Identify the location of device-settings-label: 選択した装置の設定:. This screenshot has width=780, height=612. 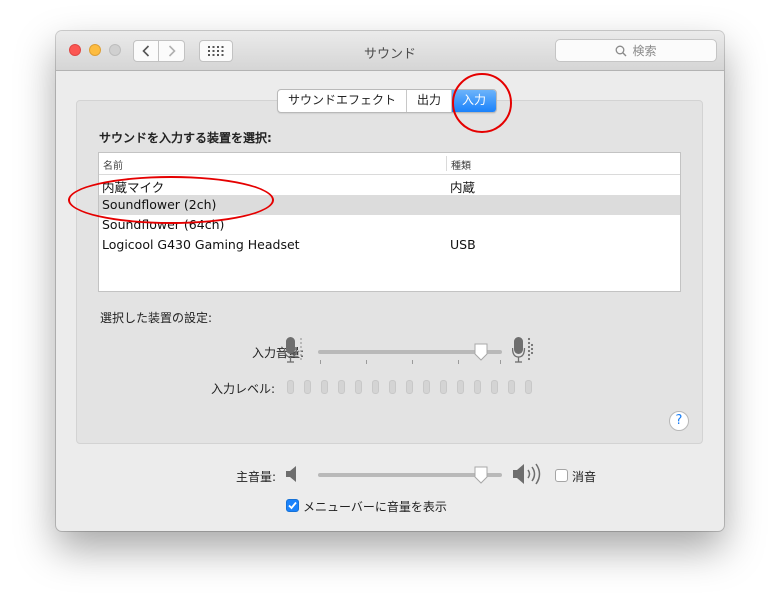
(156, 318).